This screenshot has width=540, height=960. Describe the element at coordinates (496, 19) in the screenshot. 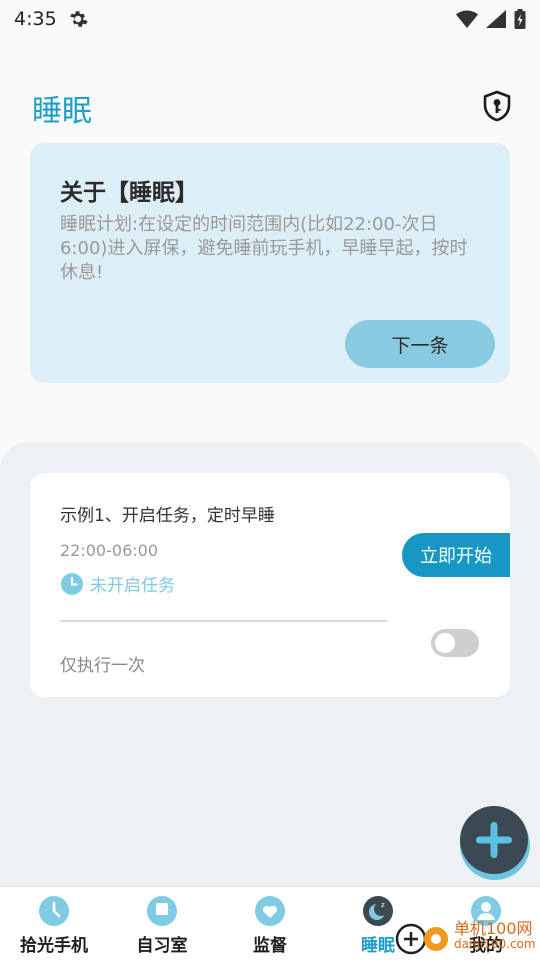

I see `signal-icon` at that location.